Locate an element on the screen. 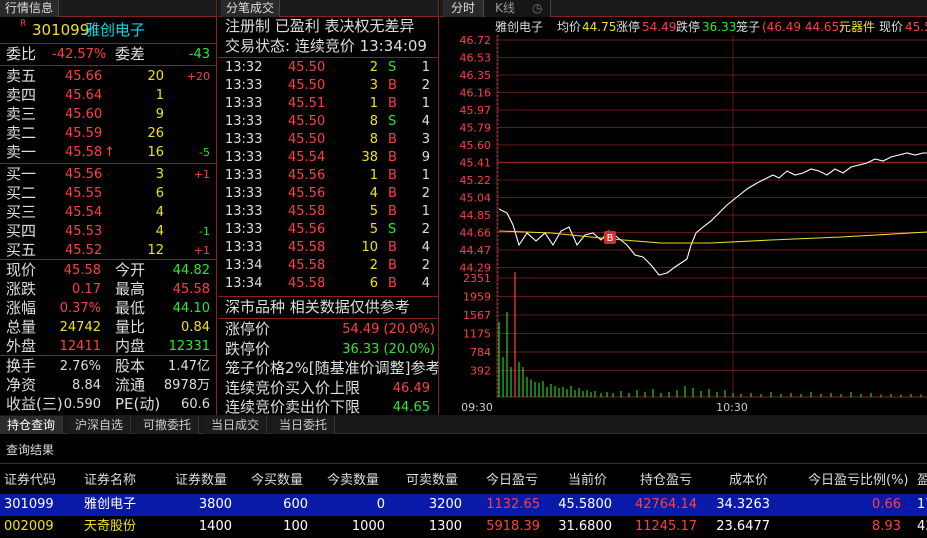 The width and height of the screenshot is (927, 538). stat-value: 0.37% is located at coordinates (80, 308).